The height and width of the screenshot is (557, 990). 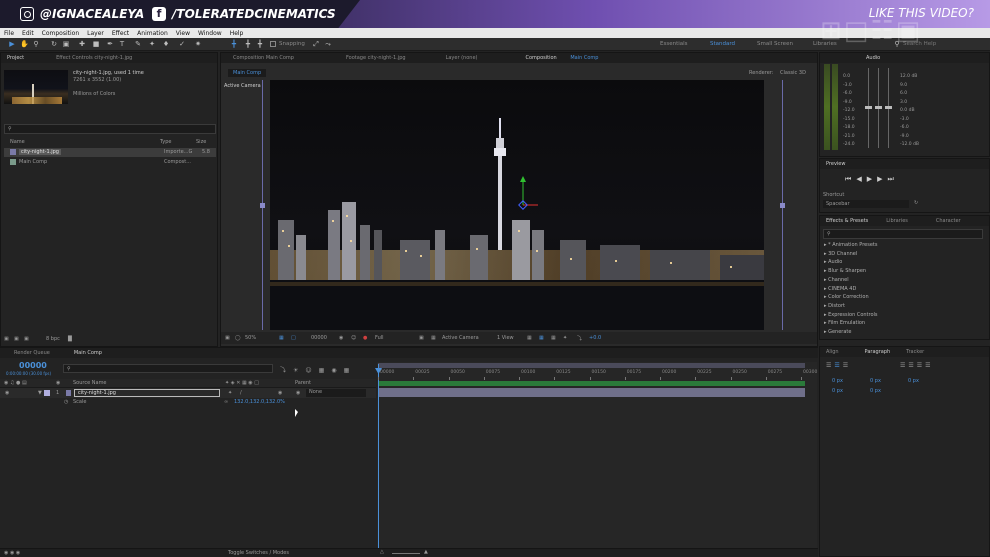 I want to click on type-tool-icon: T, so click(x=122, y=44).